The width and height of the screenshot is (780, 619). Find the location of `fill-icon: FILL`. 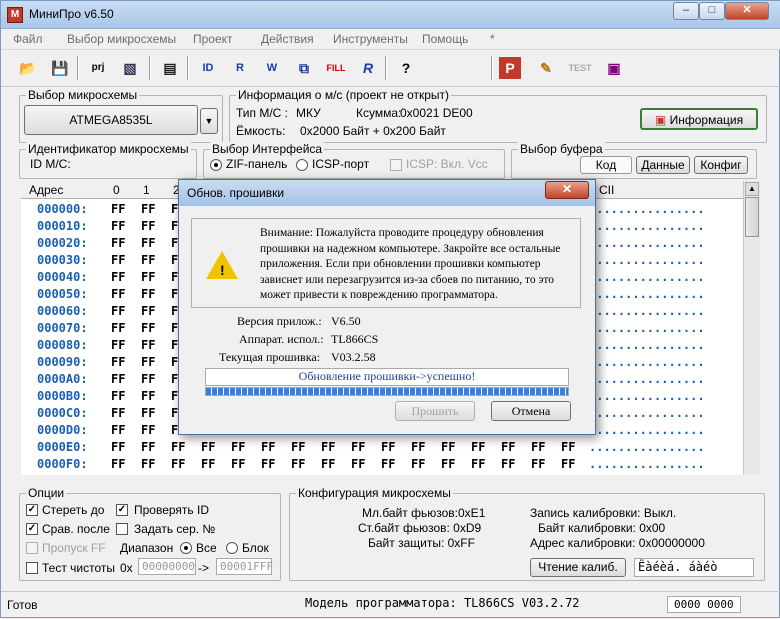

fill-icon: FILL is located at coordinates (336, 68).